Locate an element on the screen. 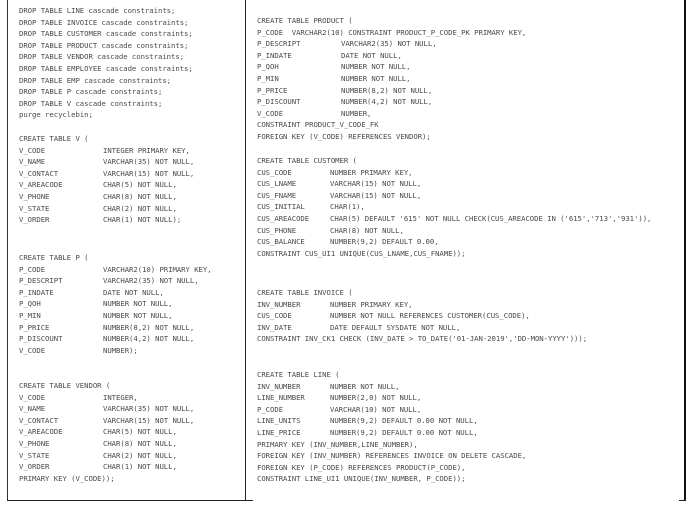 Image resolution: width=688 pixels, height=505 pixels. column-definition: CUS_PHONE CHAR(8) NOT NULL, is located at coordinates (454, 231).